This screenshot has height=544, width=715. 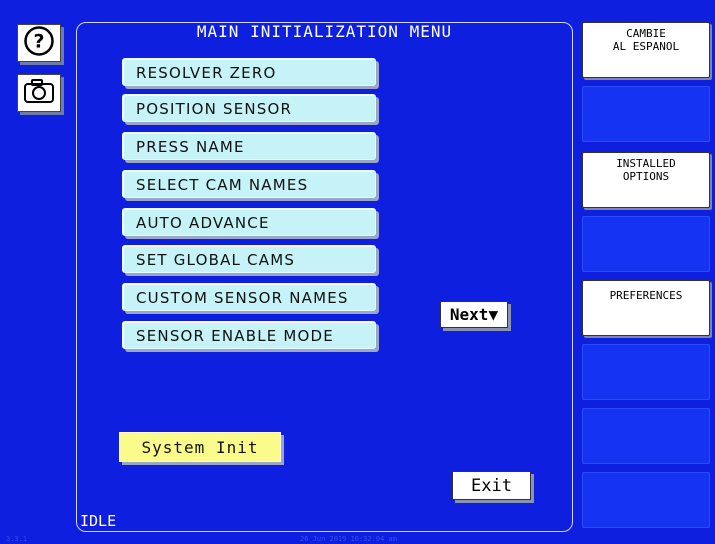 What do you see at coordinates (200, 447) in the screenshot?
I see `system-init-button: System Init` at bounding box center [200, 447].